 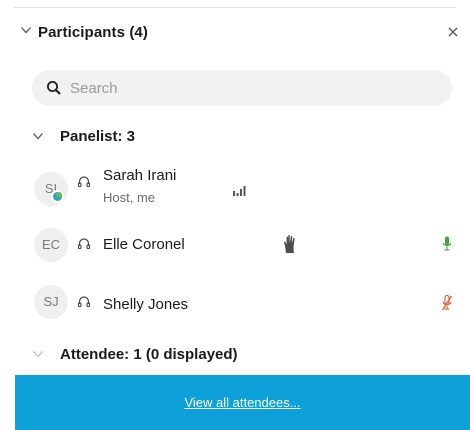 What do you see at coordinates (146, 304) in the screenshot?
I see `participant-name: Shelly Jones` at bounding box center [146, 304].